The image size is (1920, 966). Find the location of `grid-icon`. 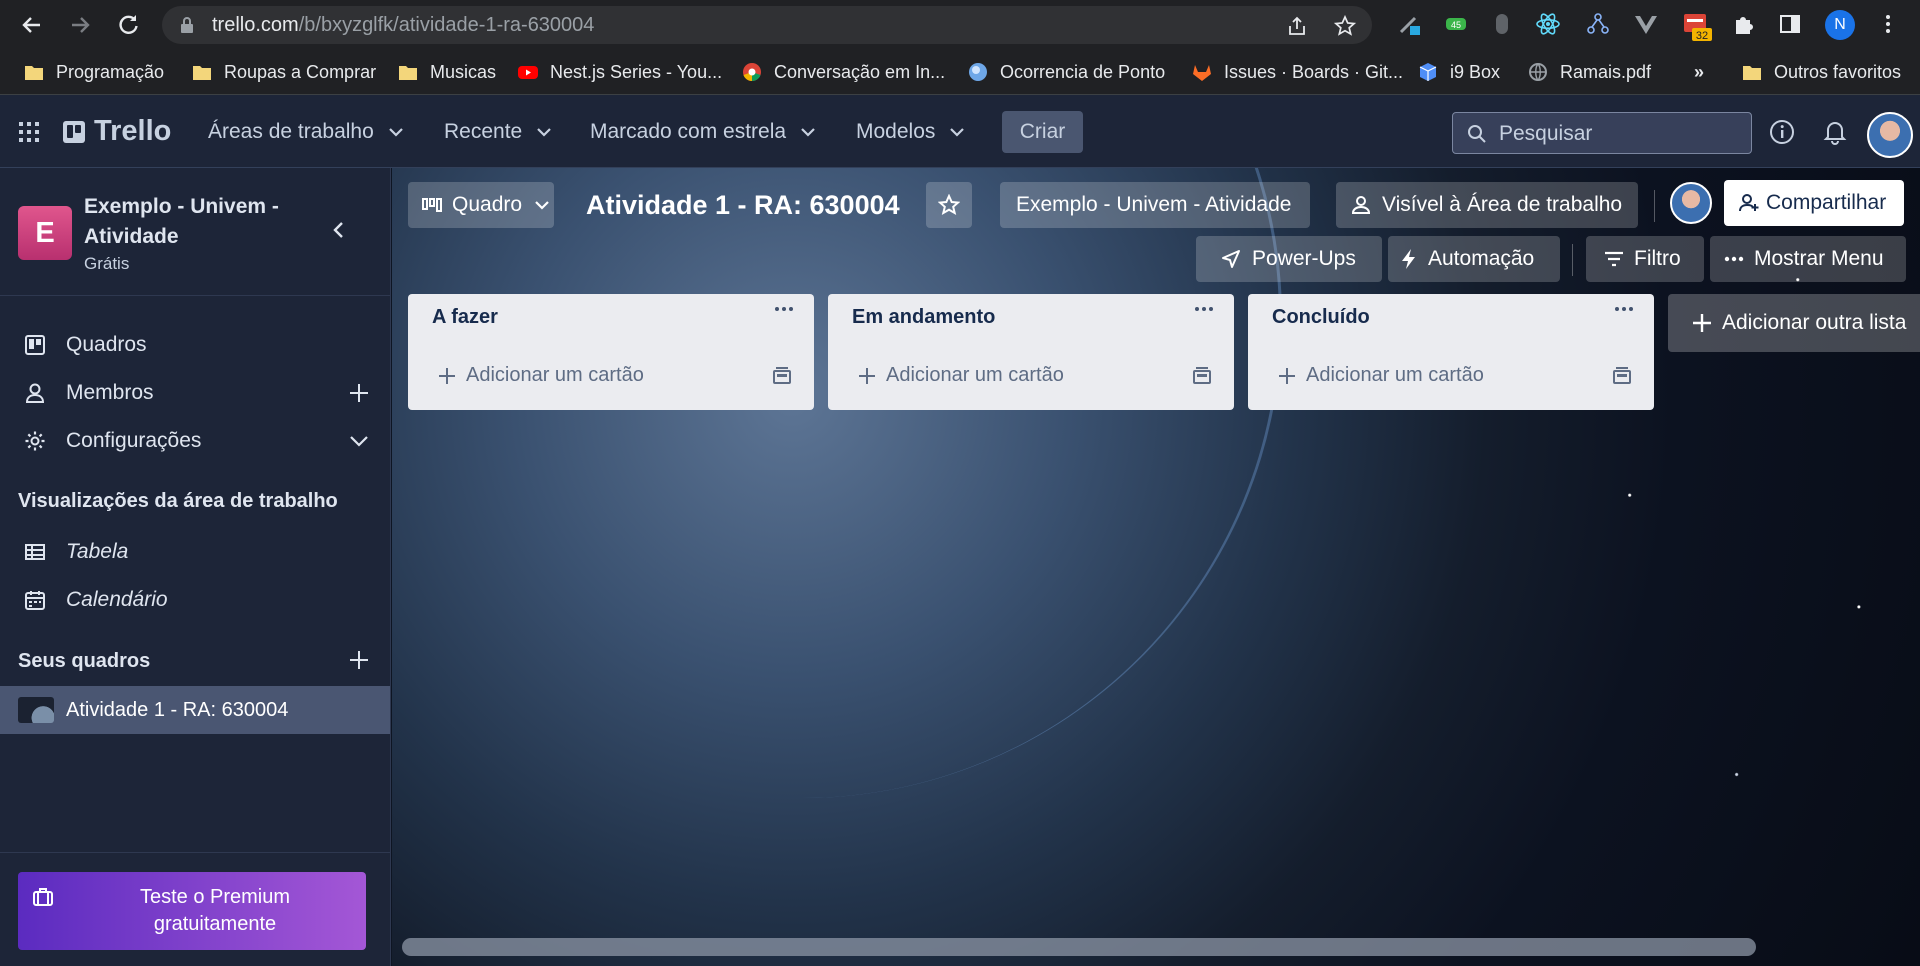

grid-icon is located at coordinates (29, 131).